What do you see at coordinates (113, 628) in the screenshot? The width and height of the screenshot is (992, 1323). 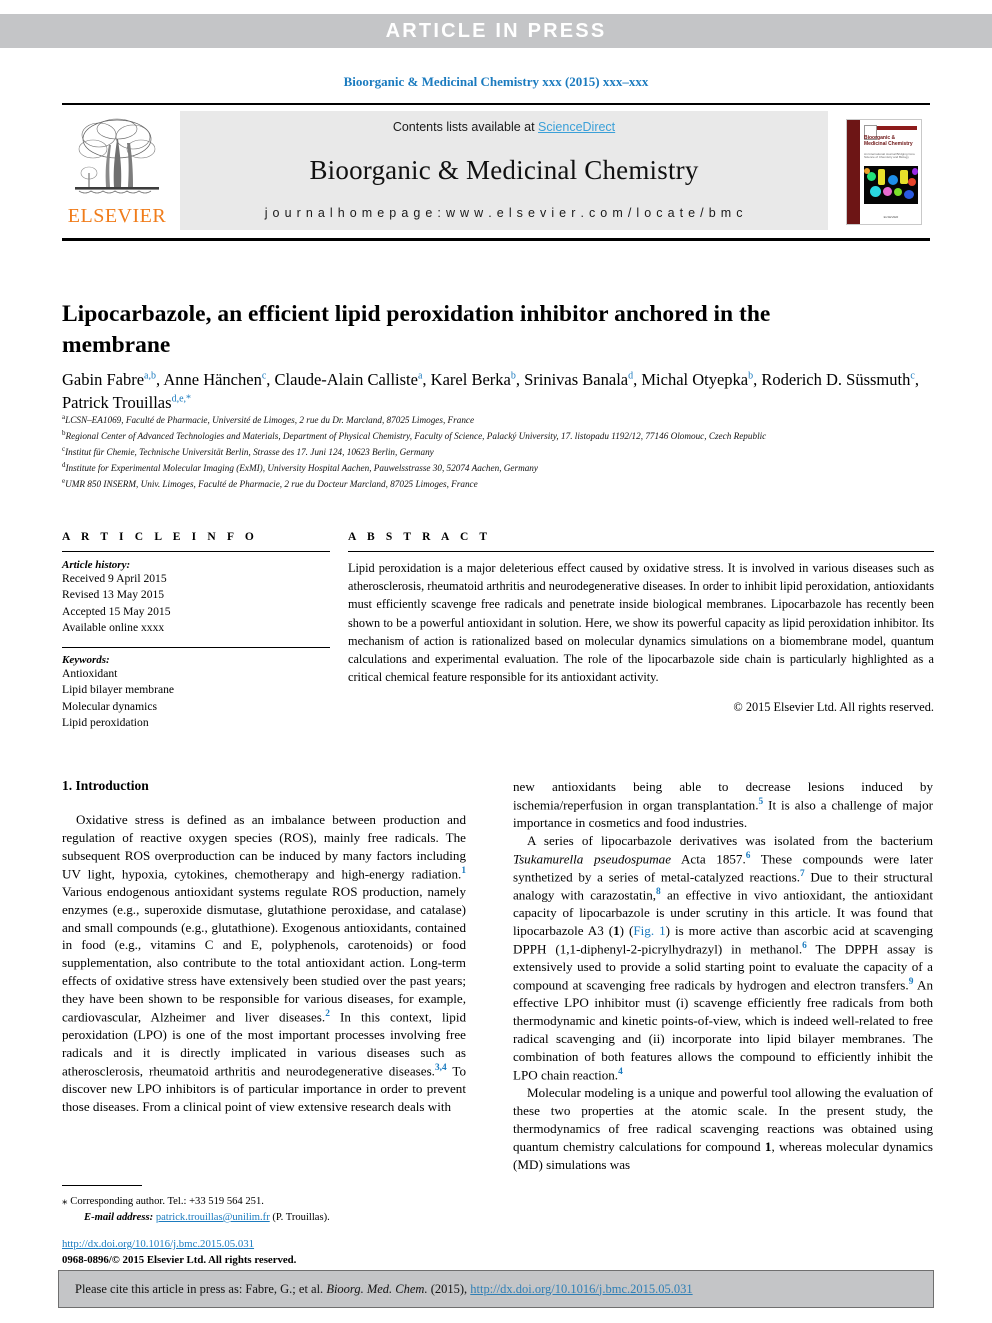 I see `history-item: Available online xxxx` at bounding box center [113, 628].